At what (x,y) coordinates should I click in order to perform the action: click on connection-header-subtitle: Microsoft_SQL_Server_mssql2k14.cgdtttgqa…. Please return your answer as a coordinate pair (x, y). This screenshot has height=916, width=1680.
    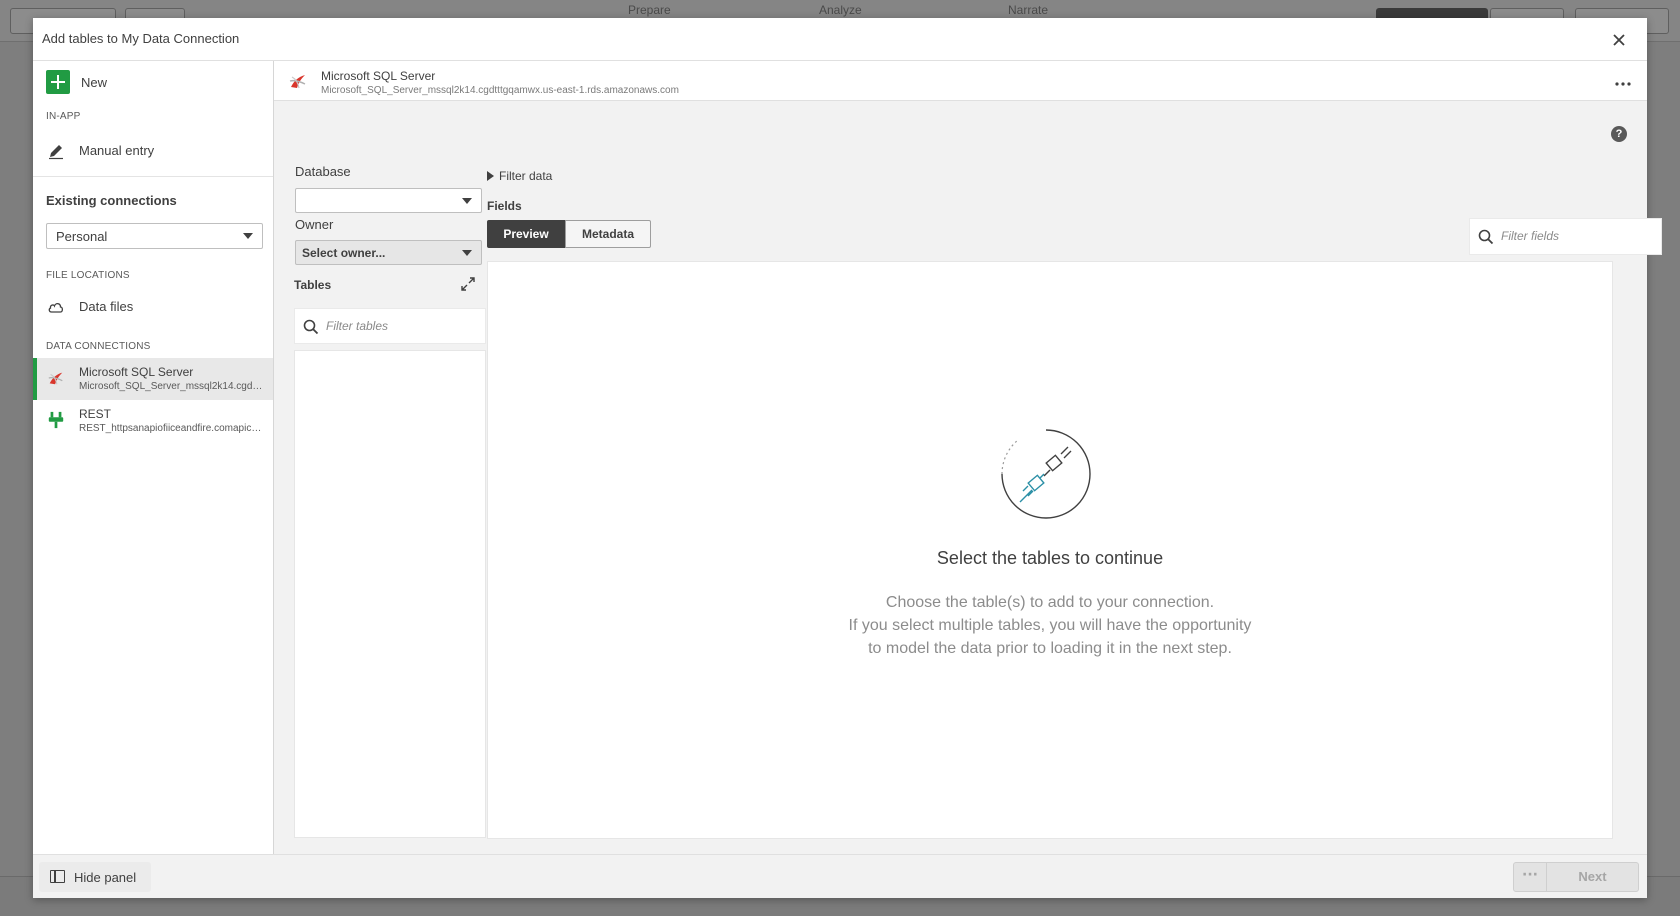
    Looking at the image, I should click on (500, 90).